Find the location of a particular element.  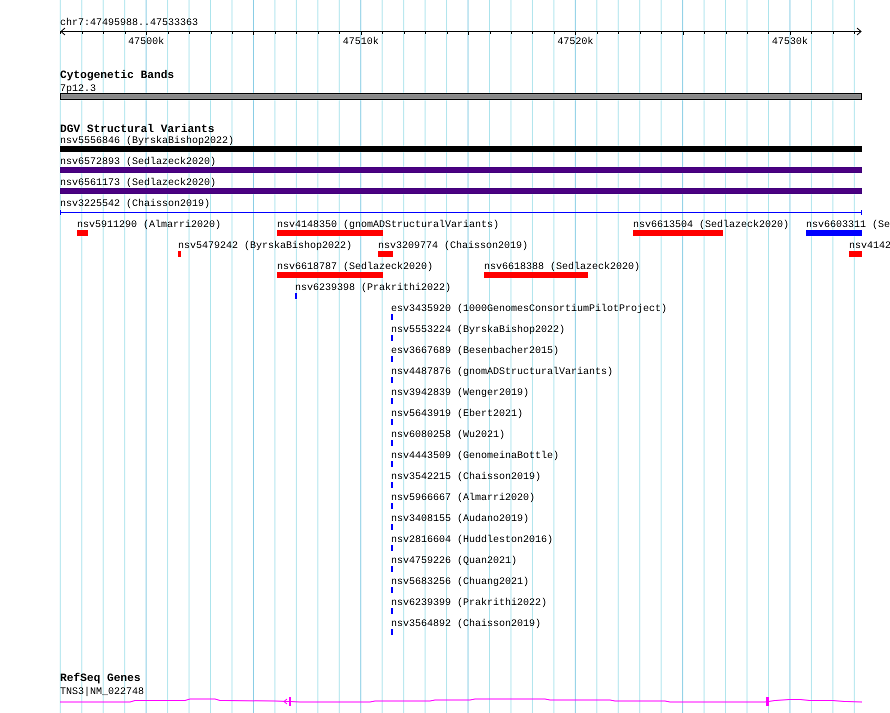

variant-label: nsv2816604 (Huddleston2016) is located at coordinates (472, 540).